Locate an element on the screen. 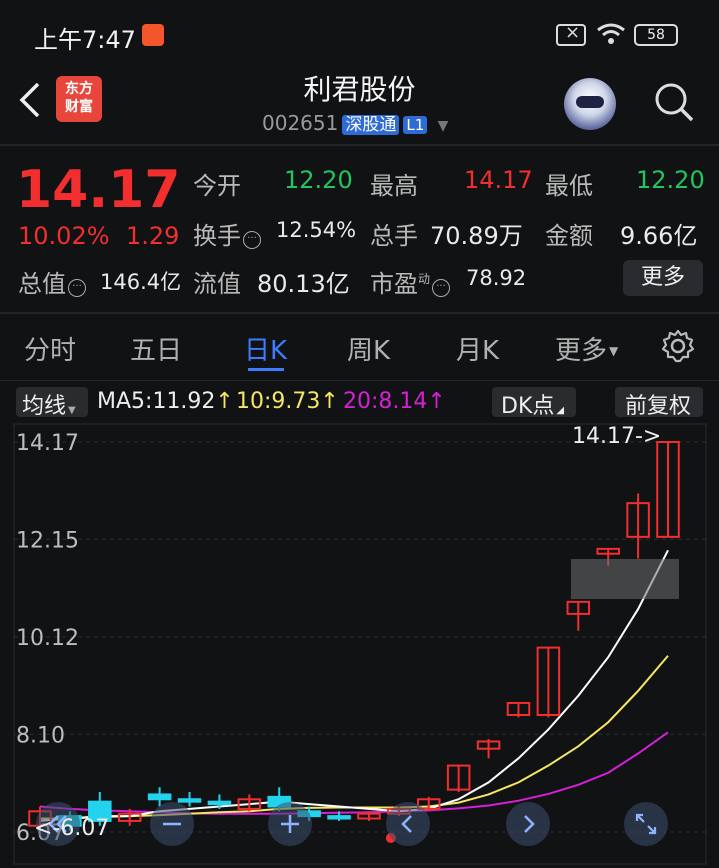  high-value: 14.17 is located at coordinates (498, 180).